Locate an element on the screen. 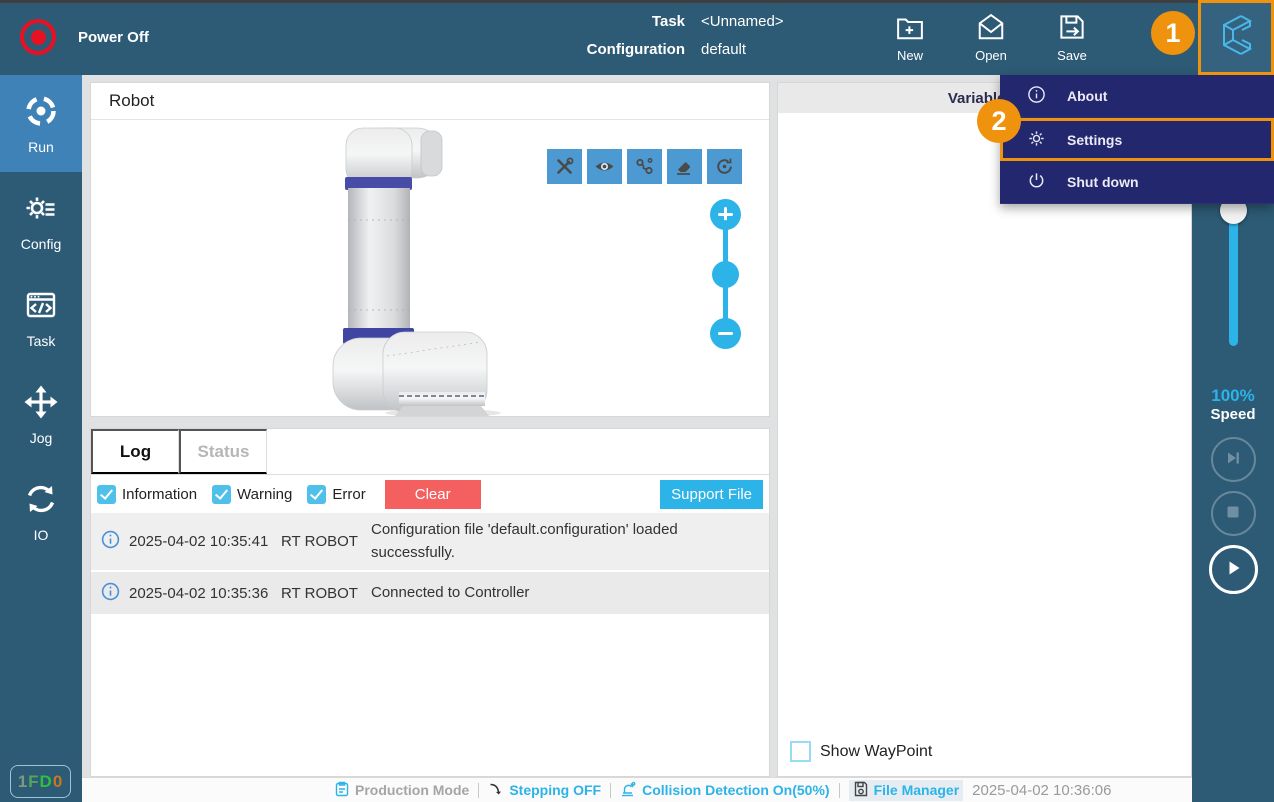 The image size is (1274, 802). save-button: Save is located at coordinates (1072, 37).